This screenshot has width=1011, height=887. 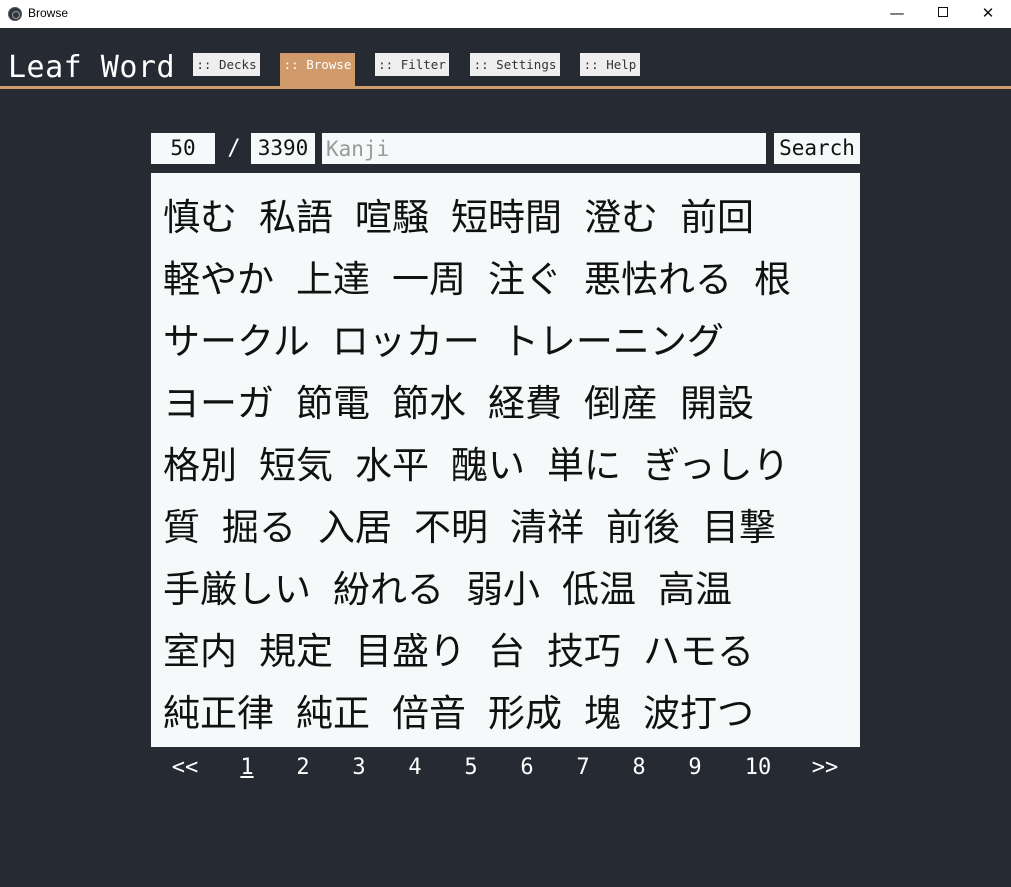 What do you see at coordinates (584, 652) in the screenshot?
I see `word-item: 技巧` at bounding box center [584, 652].